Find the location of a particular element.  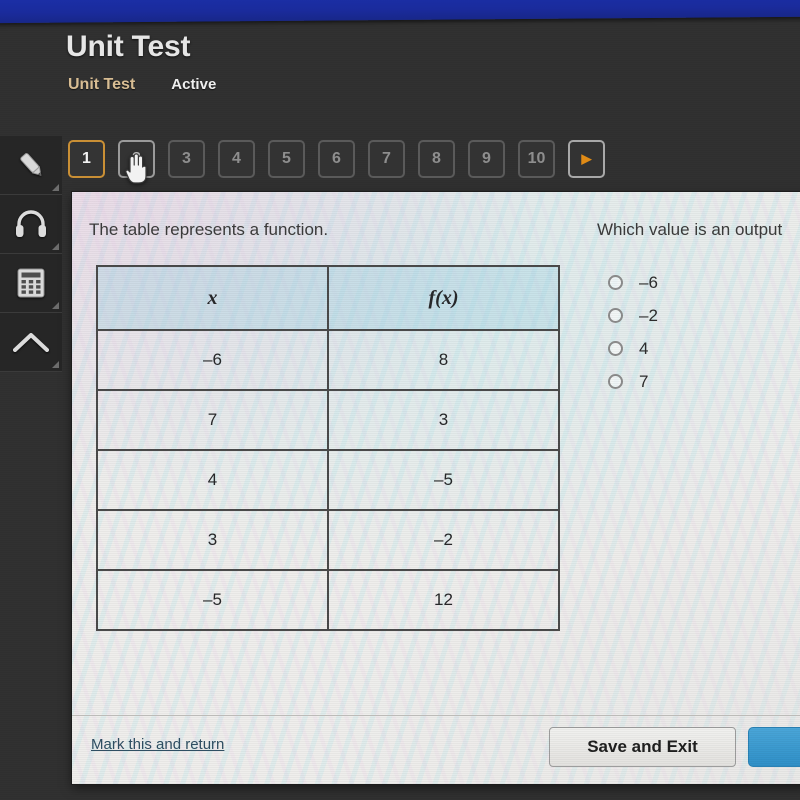

question-column: Which value is an output –6 –2 4 7 is located at coordinates (698, 309).